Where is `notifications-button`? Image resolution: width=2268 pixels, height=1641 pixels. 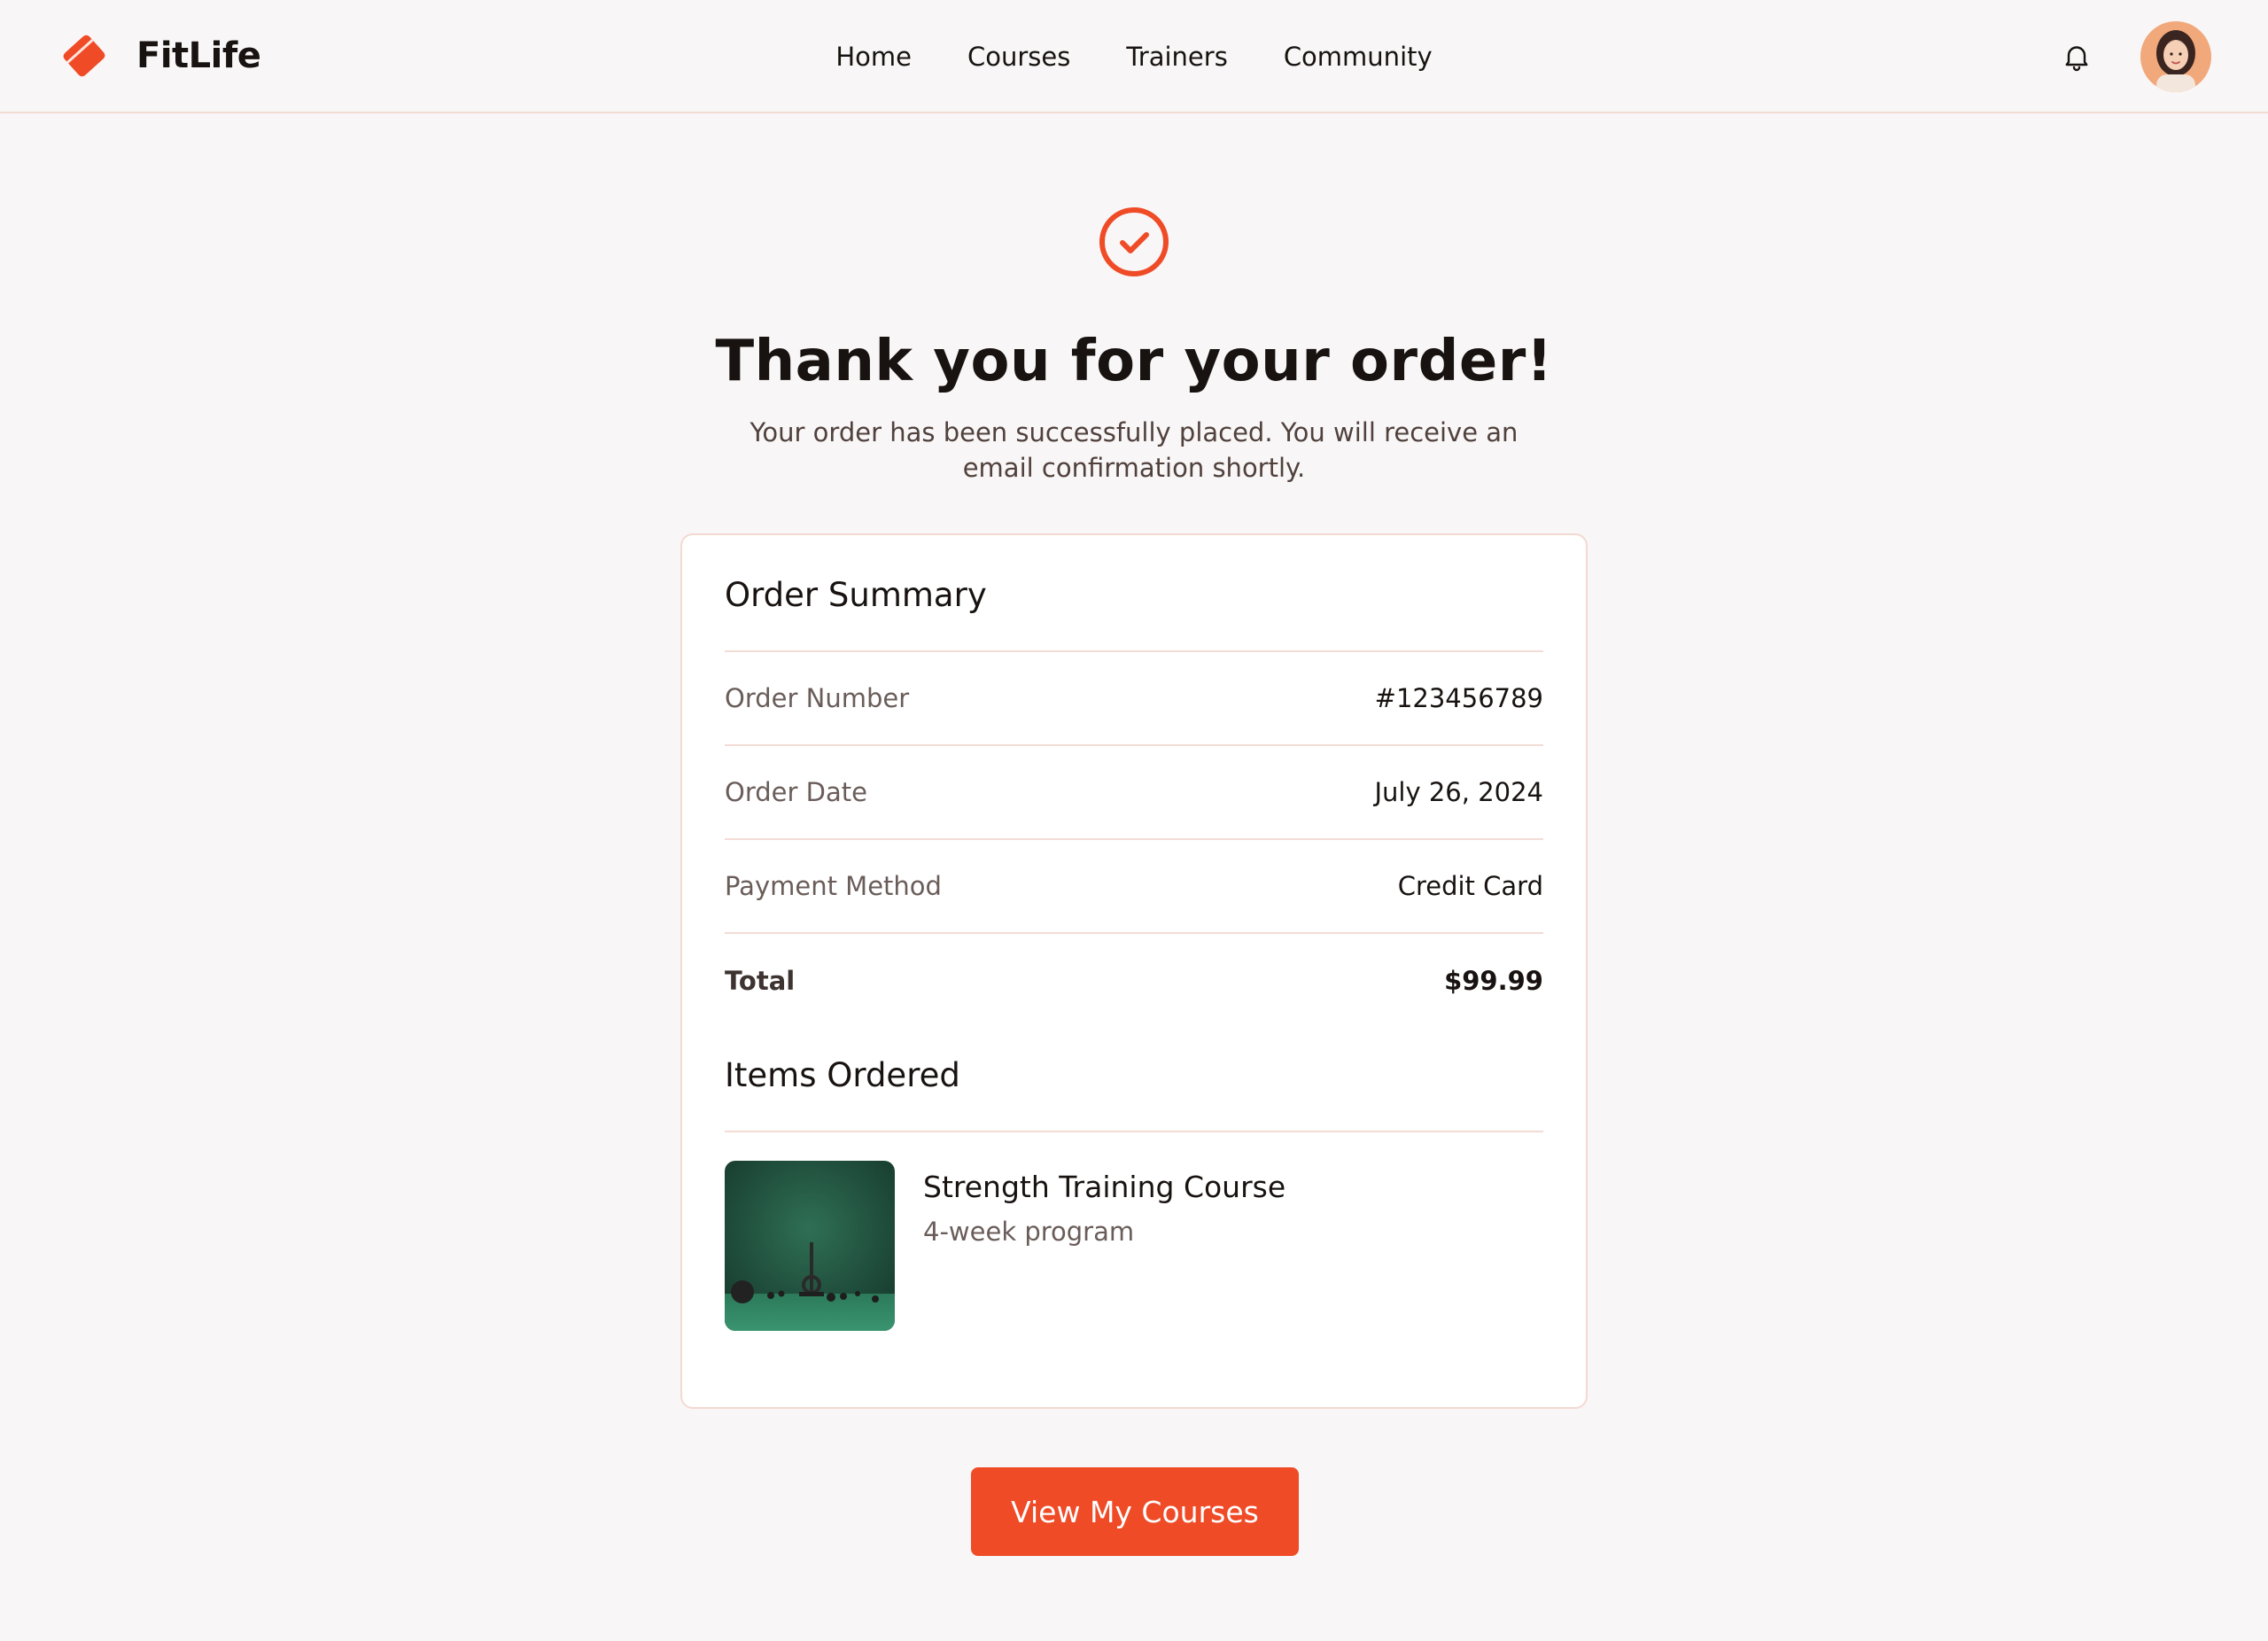
notifications-button is located at coordinates (2076, 56).